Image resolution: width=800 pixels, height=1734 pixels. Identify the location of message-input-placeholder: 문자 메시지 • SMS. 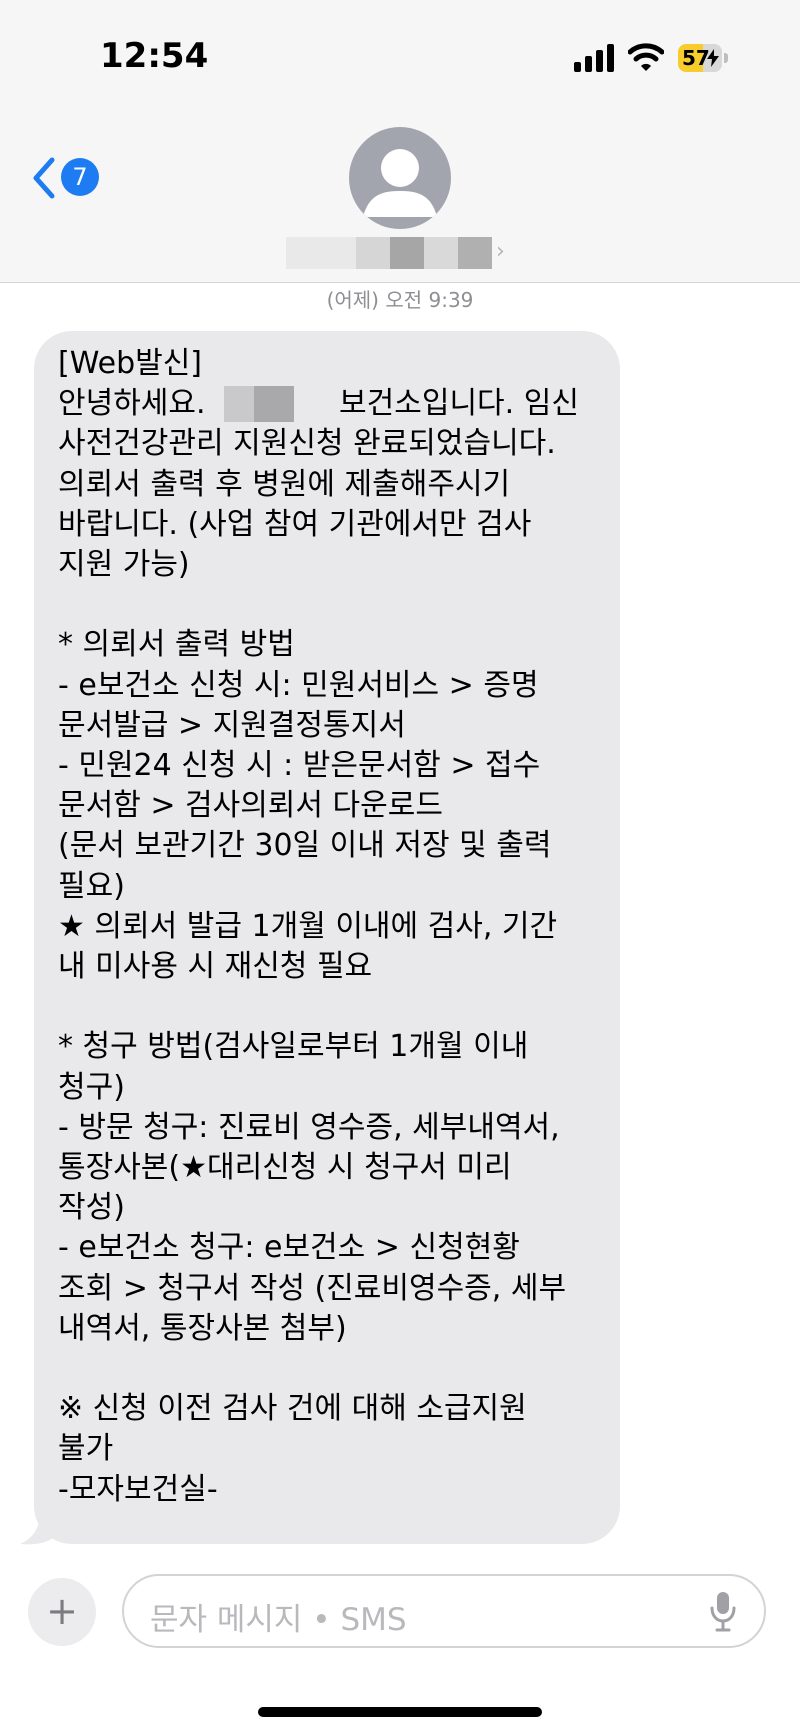
(278, 1620).